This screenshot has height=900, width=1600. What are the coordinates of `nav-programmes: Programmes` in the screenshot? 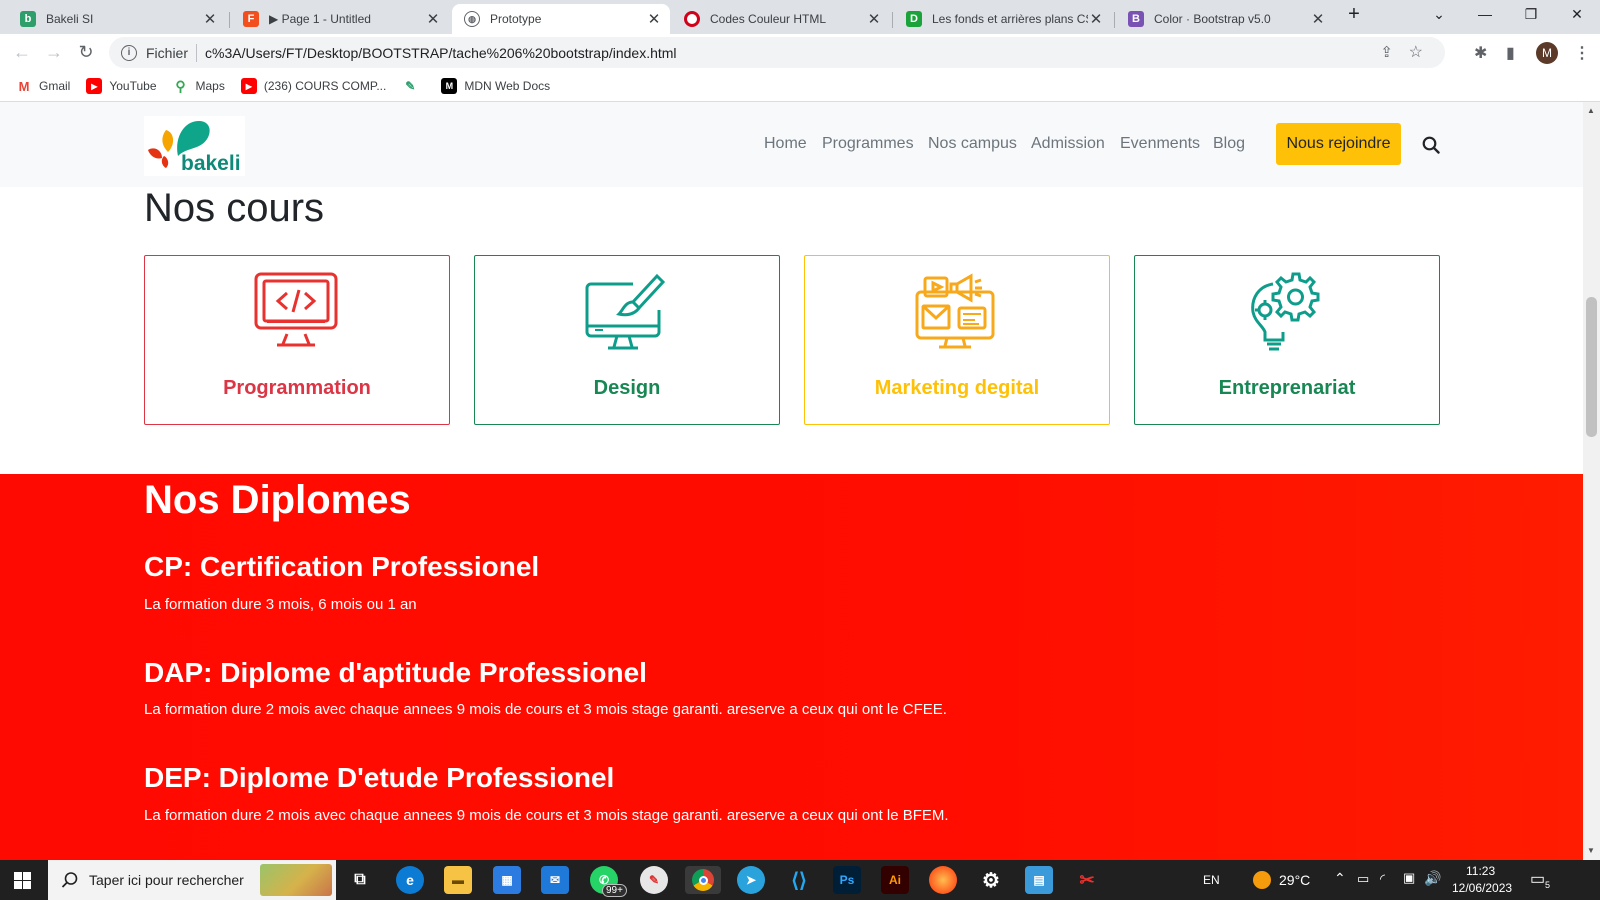 It's located at (868, 144).